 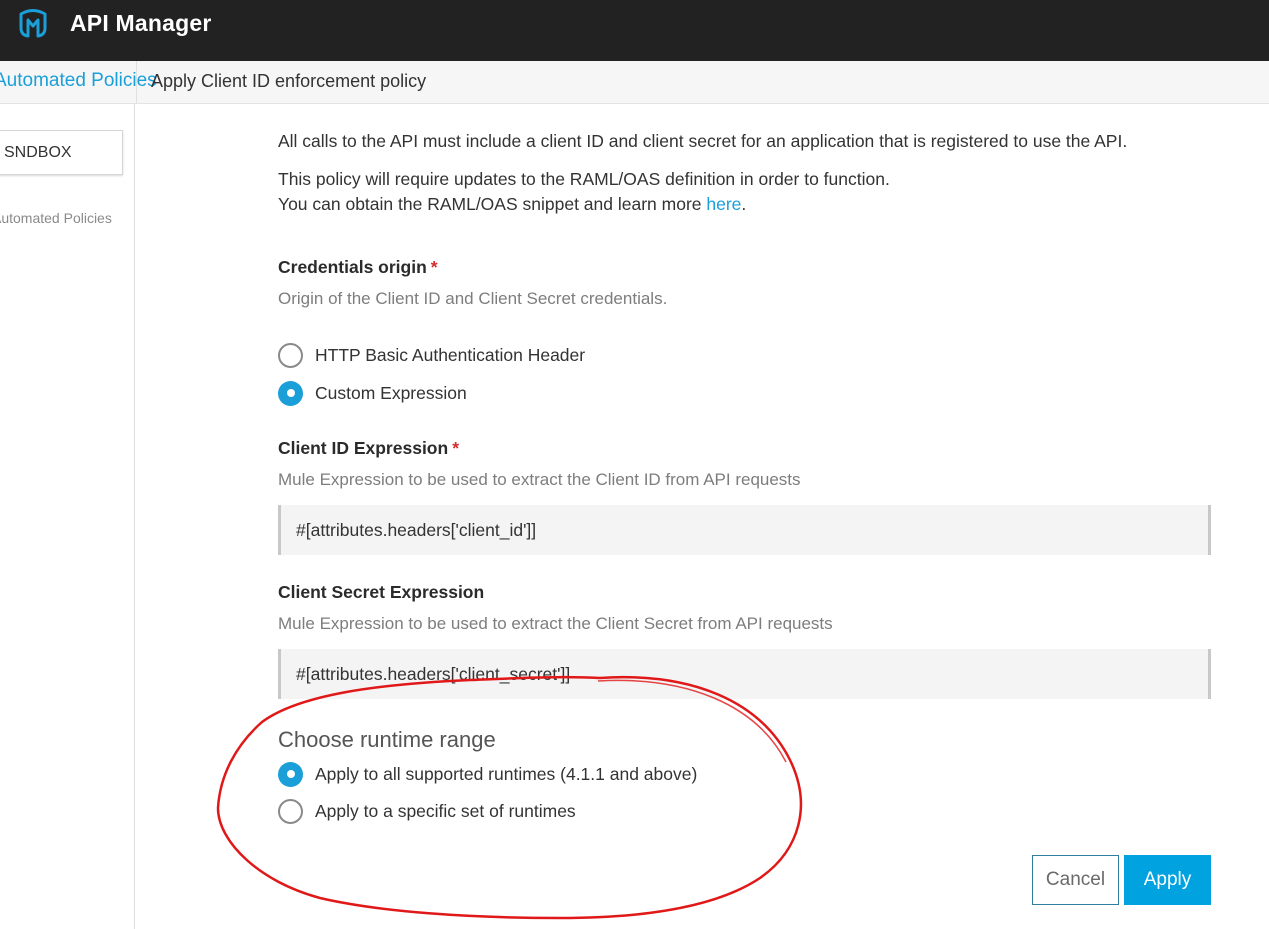 What do you see at coordinates (1167, 880) in the screenshot?
I see `apply-button: Apply` at bounding box center [1167, 880].